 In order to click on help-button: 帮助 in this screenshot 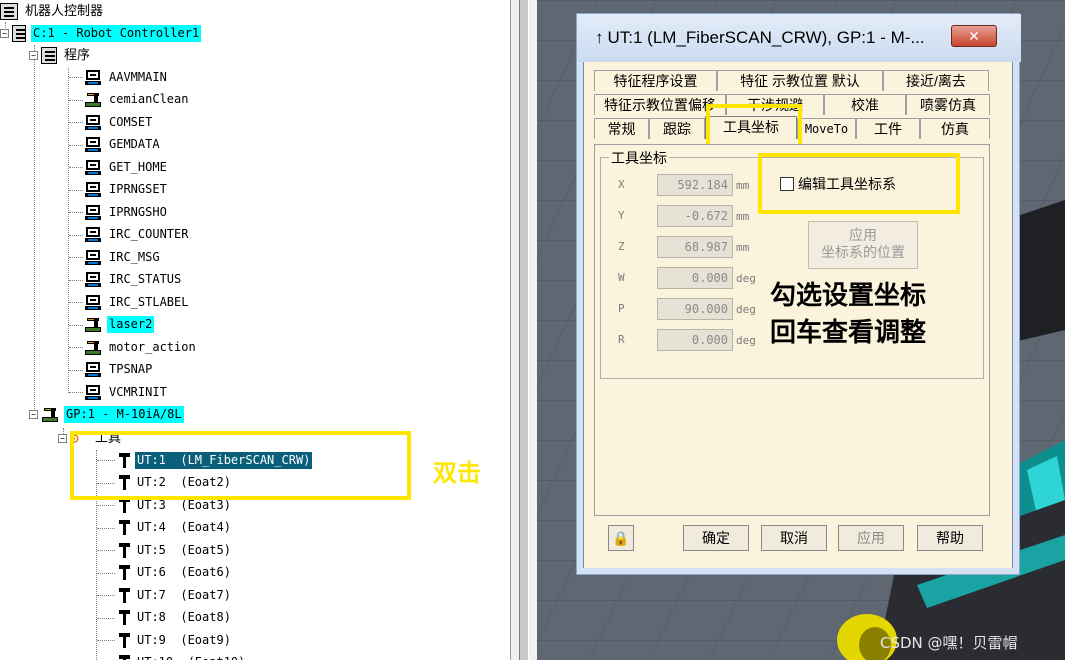, I will do `click(950, 538)`.